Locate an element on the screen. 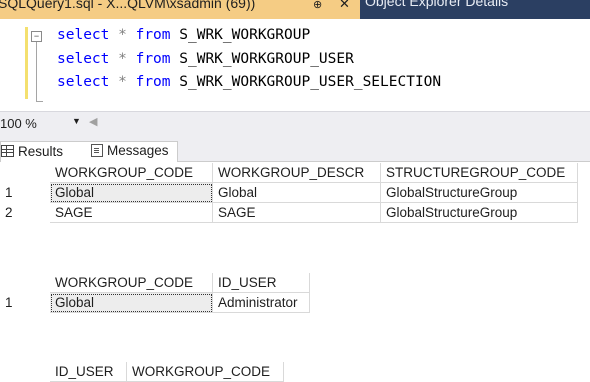 Image resolution: width=590 pixels, height=382 pixels. pin-icon: ⊕ is located at coordinates (317, 8).